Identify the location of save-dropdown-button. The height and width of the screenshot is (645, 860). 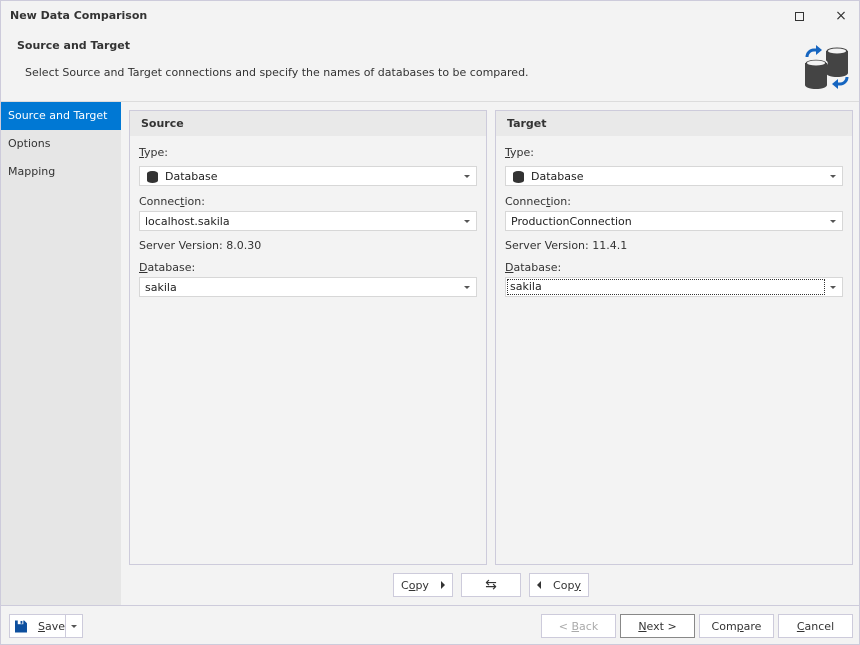
(74, 626).